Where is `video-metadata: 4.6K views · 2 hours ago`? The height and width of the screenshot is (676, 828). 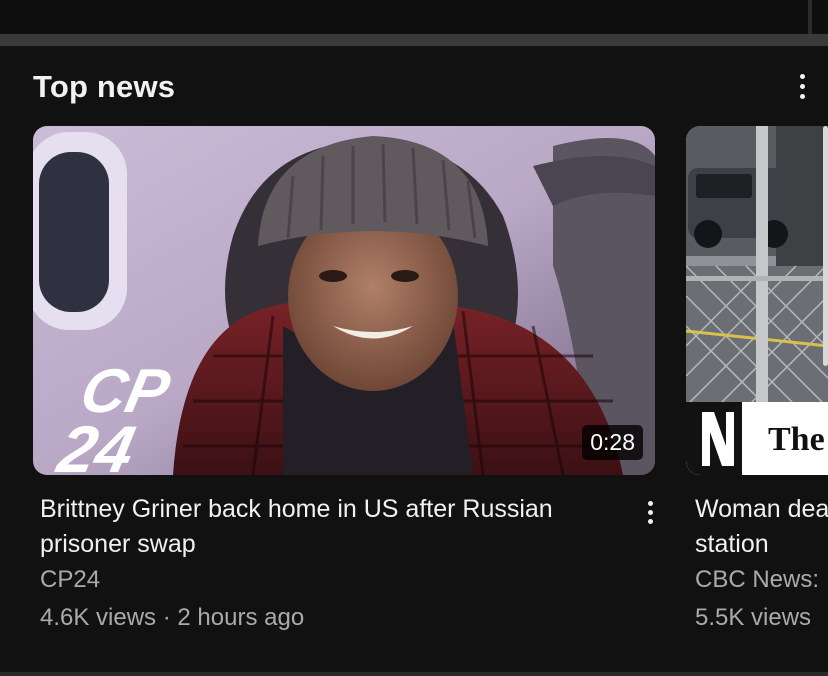 video-metadata: 4.6K views · 2 hours ago is located at coordinates (172, 618).